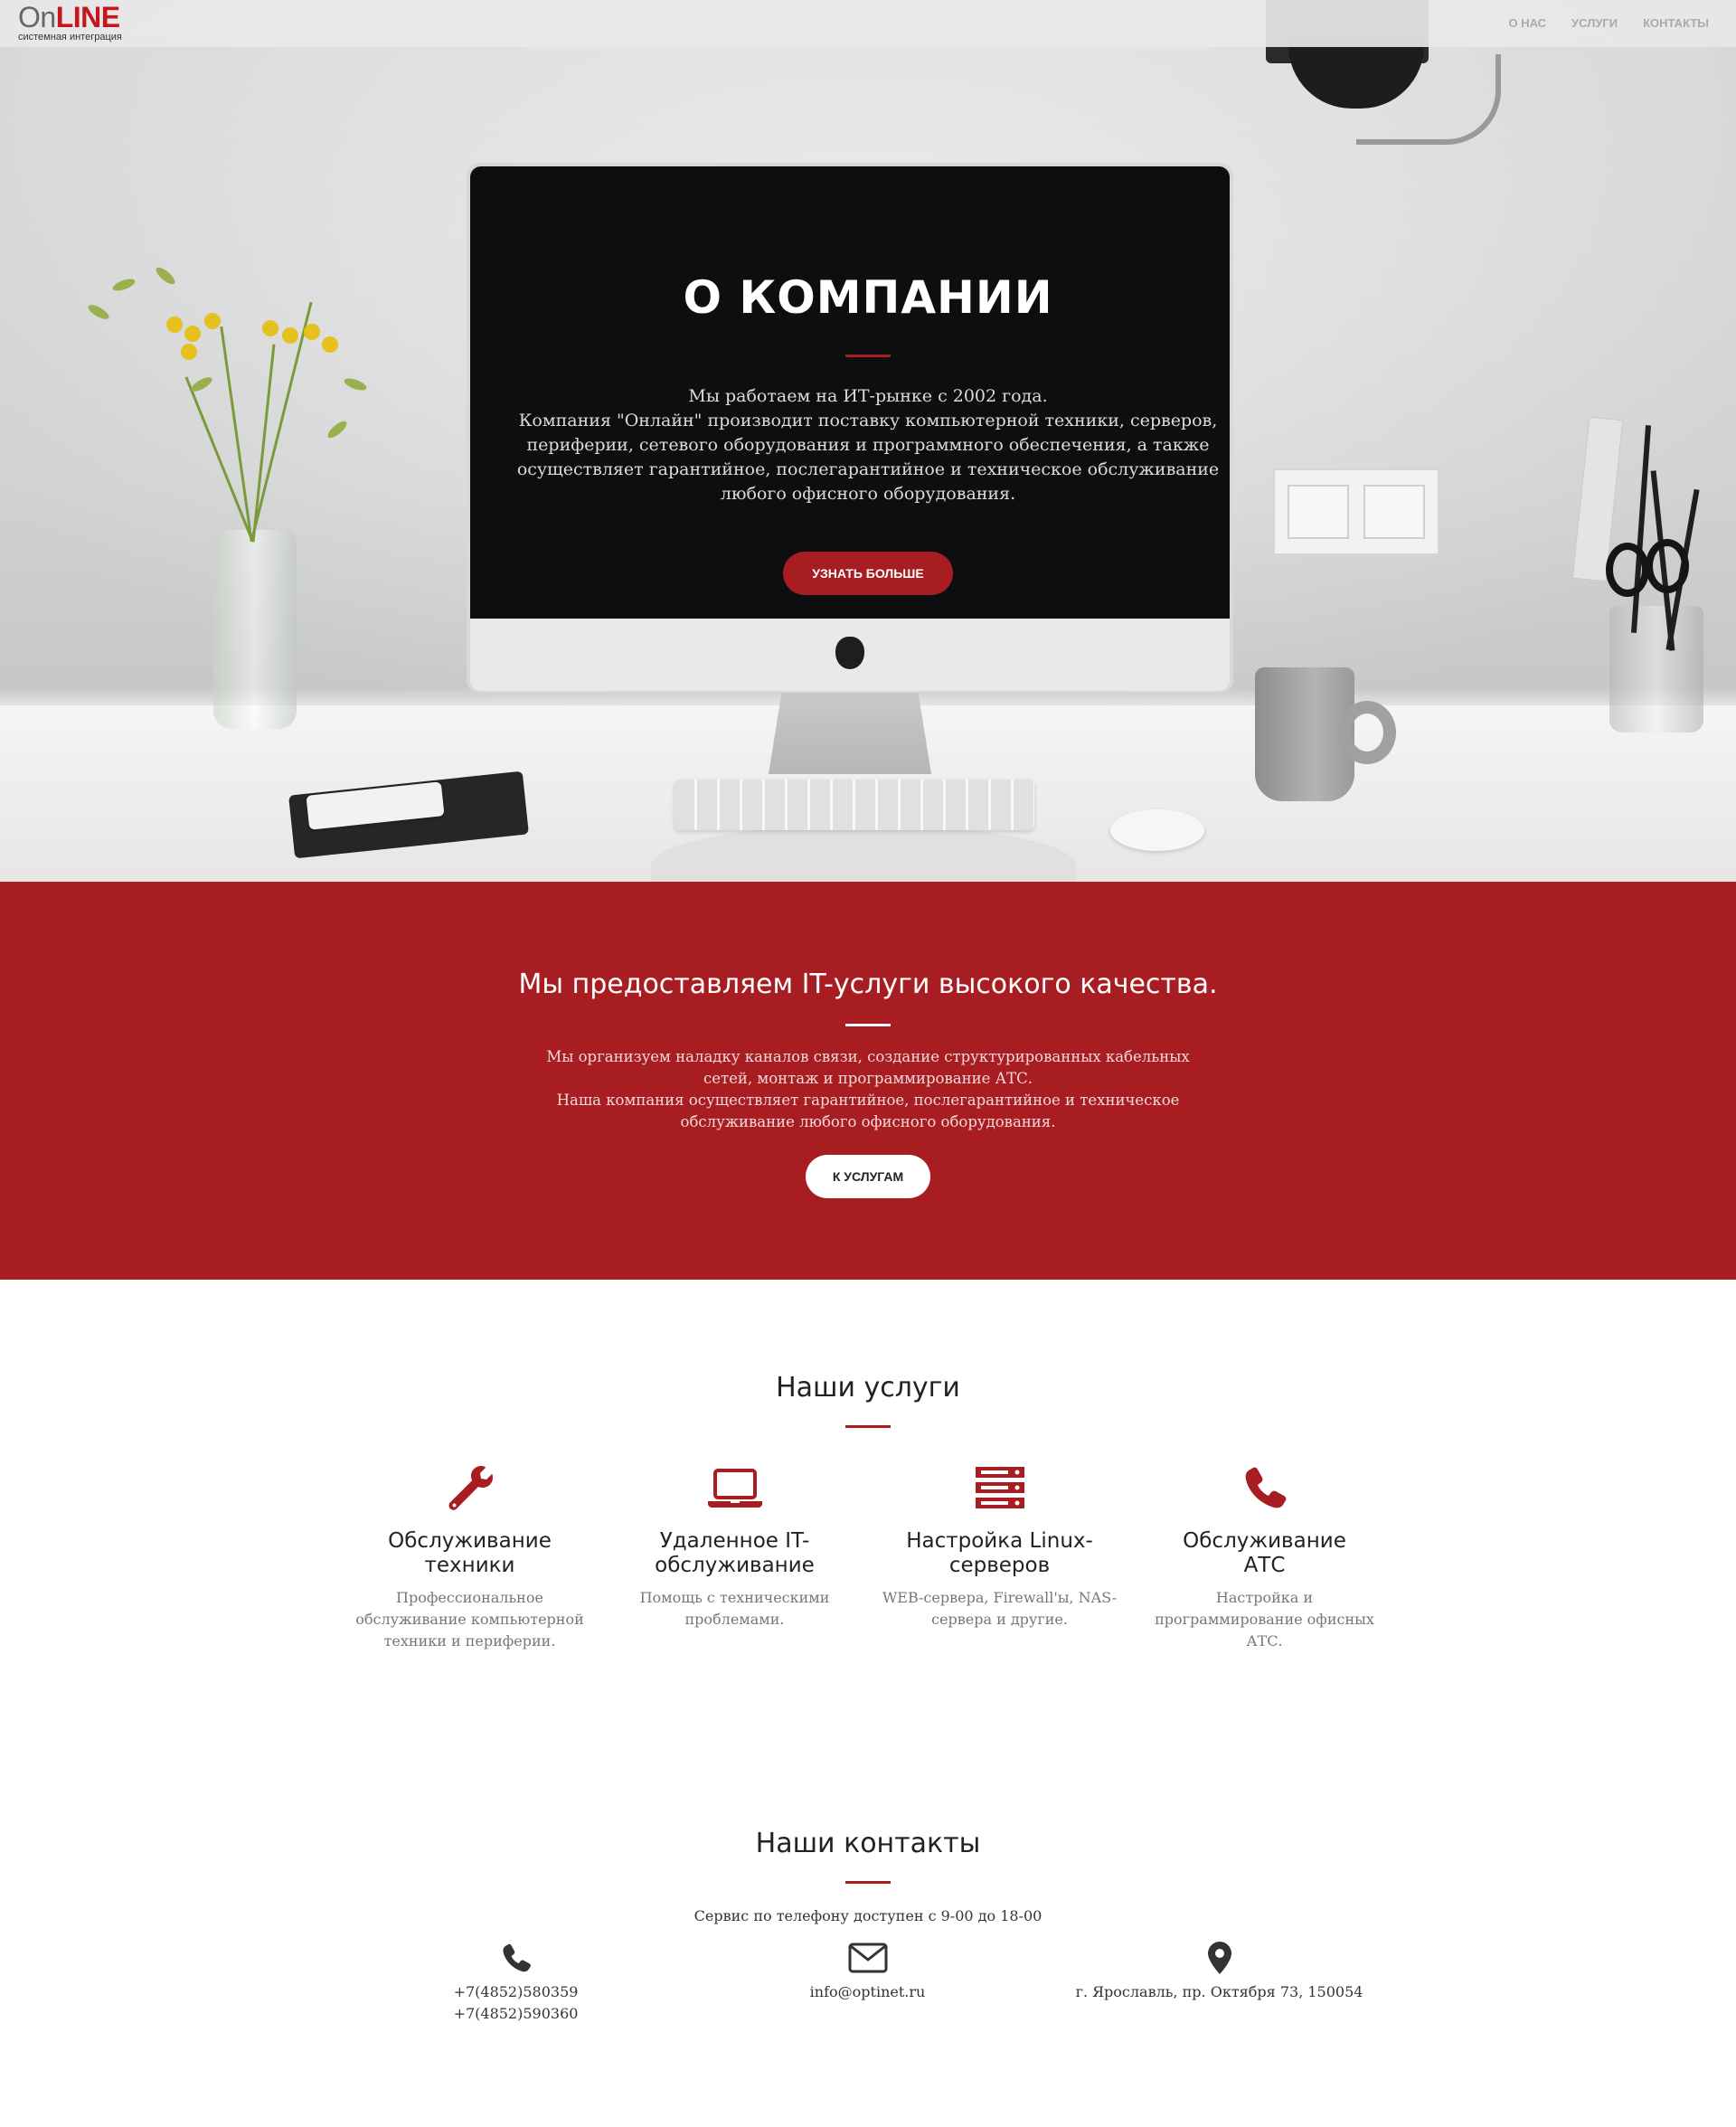 The image size is (1736, 2127). I want to click on map-marker-icon, so click(1219, 1958).